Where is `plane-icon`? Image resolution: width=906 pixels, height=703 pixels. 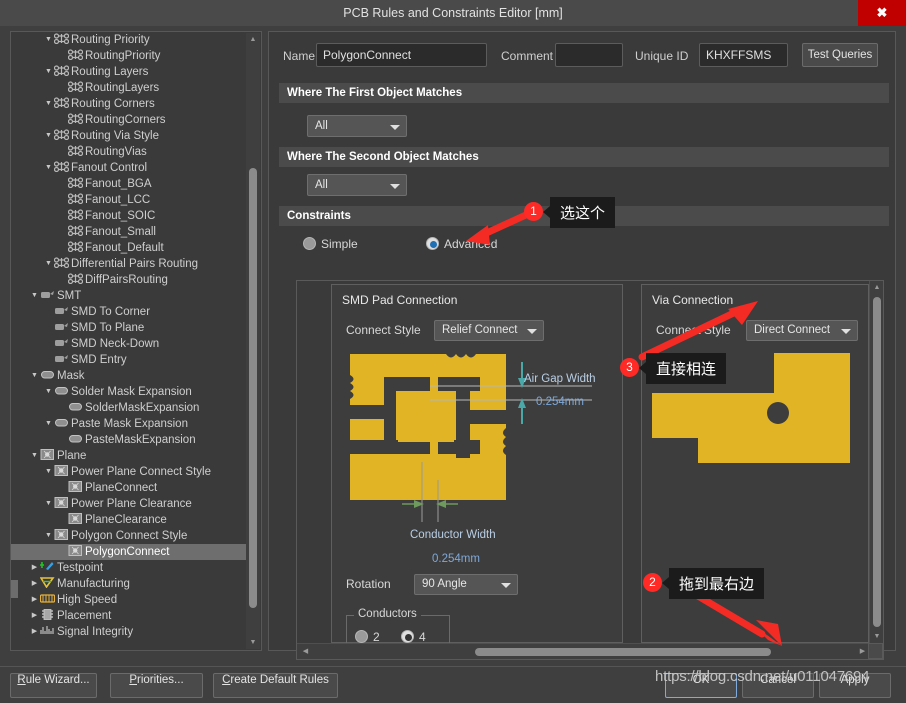
plane-icon is located at coordinates (47, 455).